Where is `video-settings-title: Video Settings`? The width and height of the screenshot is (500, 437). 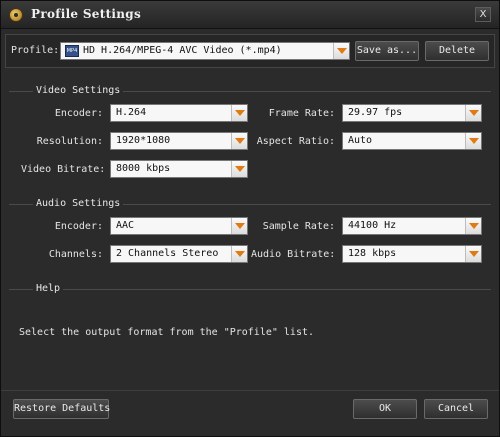 video-settings-title: Video Settings is located at coordinates (78, 90).